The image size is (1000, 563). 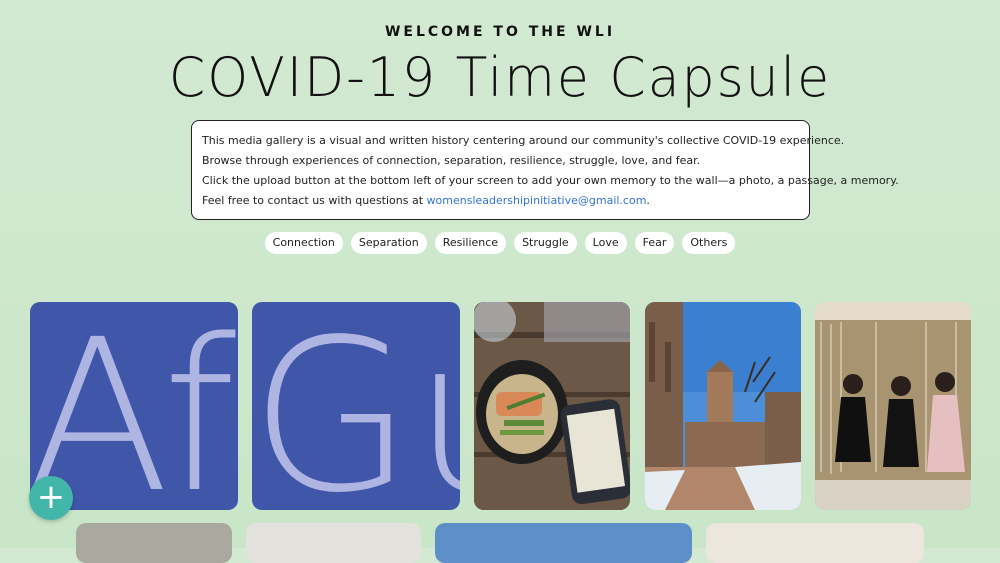 What do you see at coordinates (500, 32) in the screenshot?
I see `eyebrow: WELCOME TO THE WLI` at bounding box center [500, 32].